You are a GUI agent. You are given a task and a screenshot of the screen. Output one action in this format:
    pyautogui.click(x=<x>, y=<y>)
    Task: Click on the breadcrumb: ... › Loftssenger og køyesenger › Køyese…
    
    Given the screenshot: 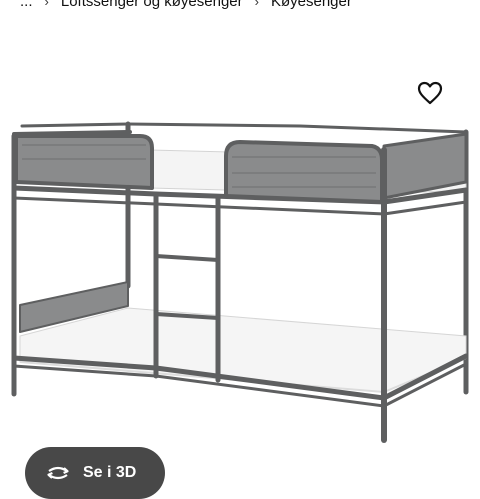 What is the action you would take?
    pyautogui.click(x=186, y=6)
    